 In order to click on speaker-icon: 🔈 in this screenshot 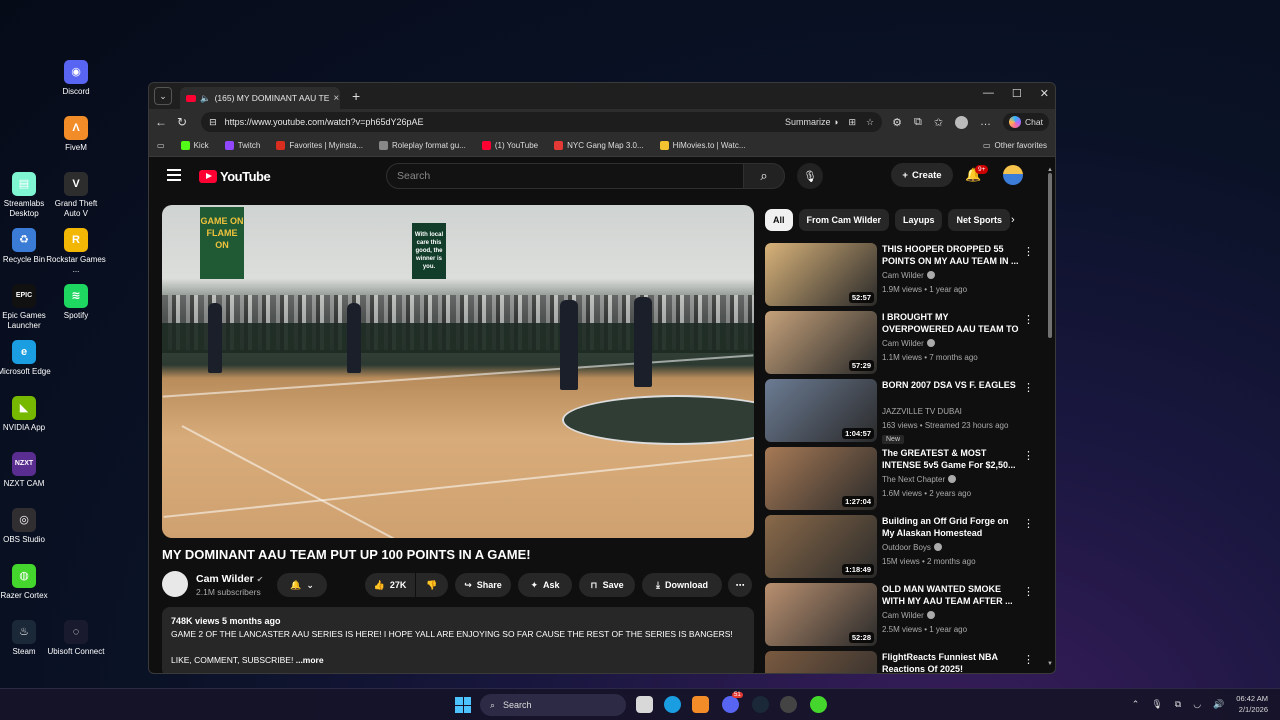, I will do `click(205, 98)`.